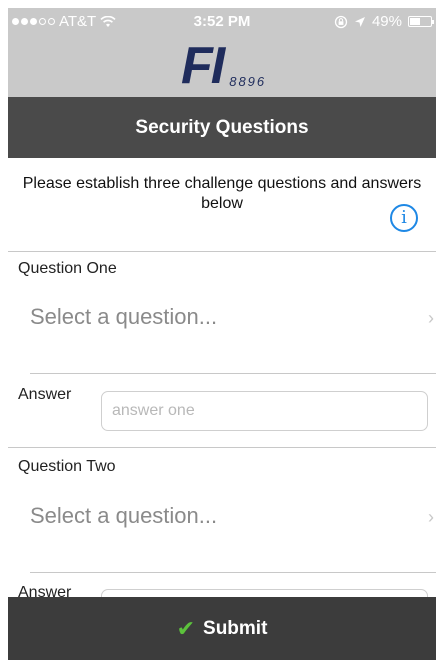 This screenshot has height=660, width=436. I want to click on submit-button: ✔ Submit, so click(222, 628).